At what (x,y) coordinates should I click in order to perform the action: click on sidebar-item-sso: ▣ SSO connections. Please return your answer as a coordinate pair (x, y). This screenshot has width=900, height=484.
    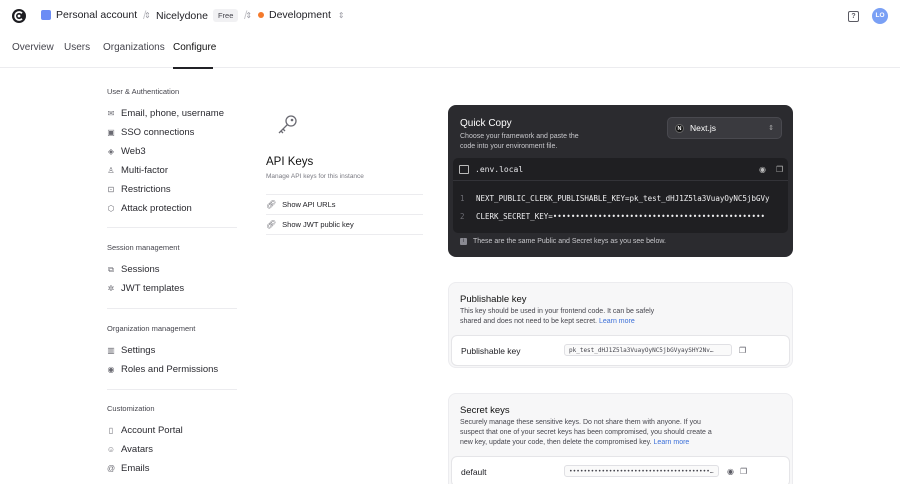
    Looking at the image, I should click on (150, 132).